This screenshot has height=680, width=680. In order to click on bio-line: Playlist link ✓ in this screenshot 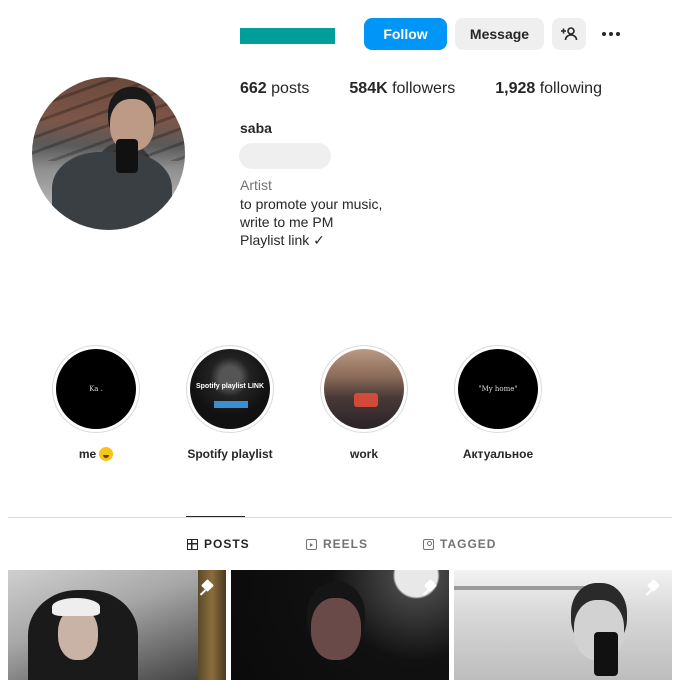, I will do `click(282, 240)`.